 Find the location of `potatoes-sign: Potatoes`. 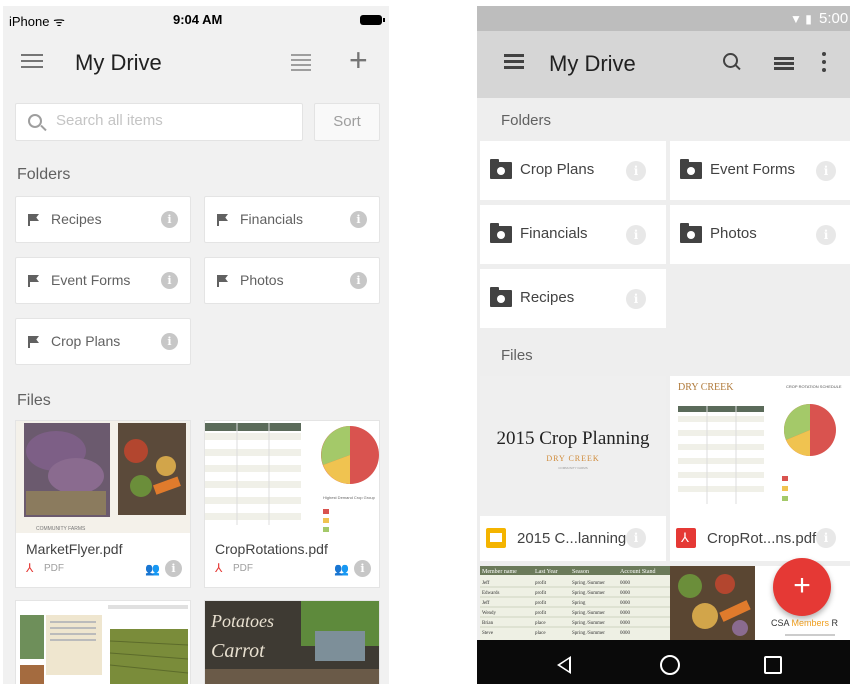

potatoes-sign: Potatoes is located at coordinates (242, 621).